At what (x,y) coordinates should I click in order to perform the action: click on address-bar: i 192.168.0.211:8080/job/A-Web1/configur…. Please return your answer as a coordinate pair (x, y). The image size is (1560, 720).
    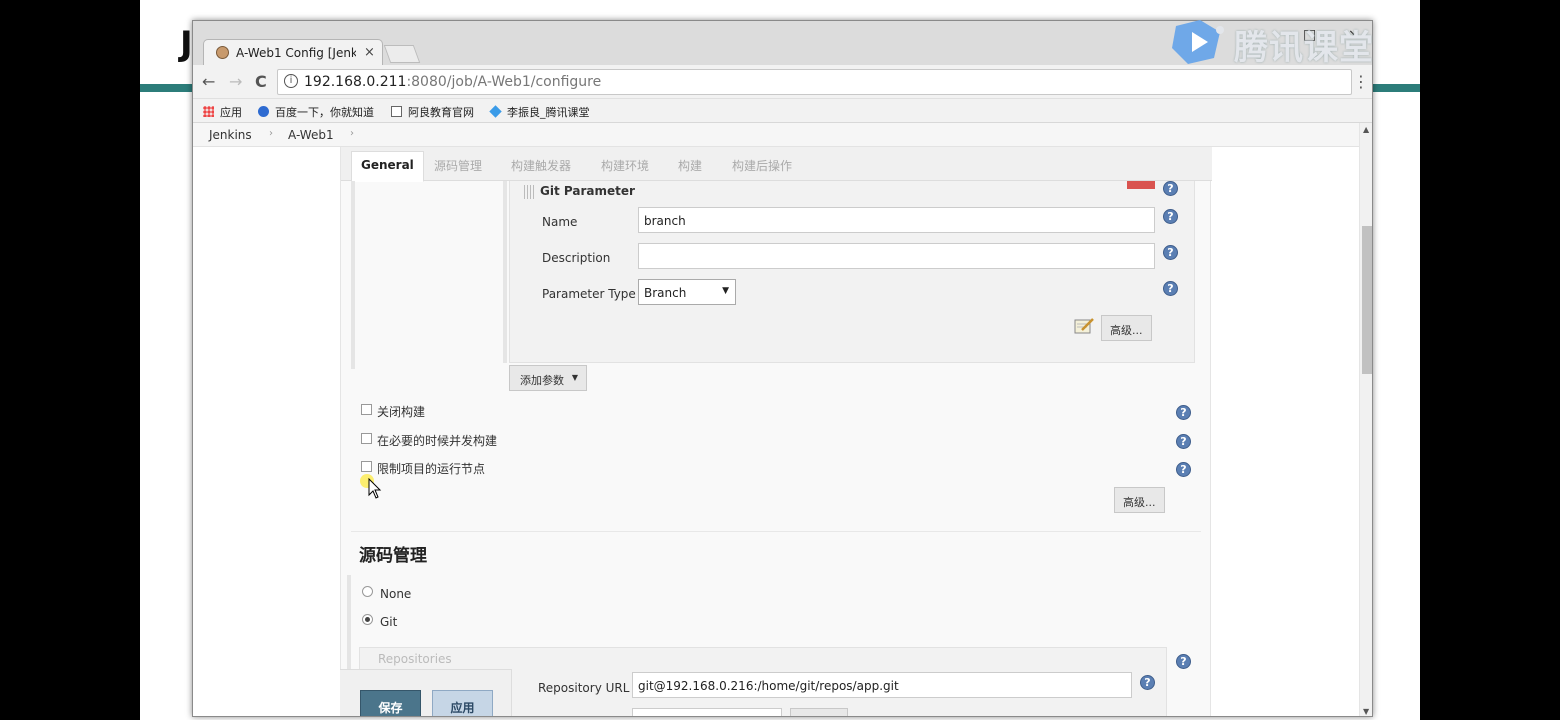
    Looking at the image, I should click on (814, 82).